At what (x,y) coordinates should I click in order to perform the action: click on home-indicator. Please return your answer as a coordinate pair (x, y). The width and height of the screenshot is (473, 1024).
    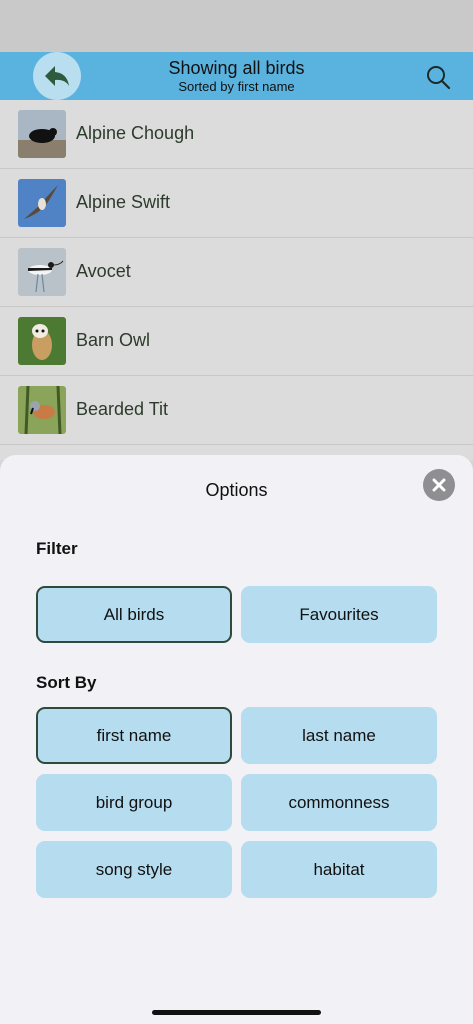
    Looking at the image, I should click on (236, 1012).